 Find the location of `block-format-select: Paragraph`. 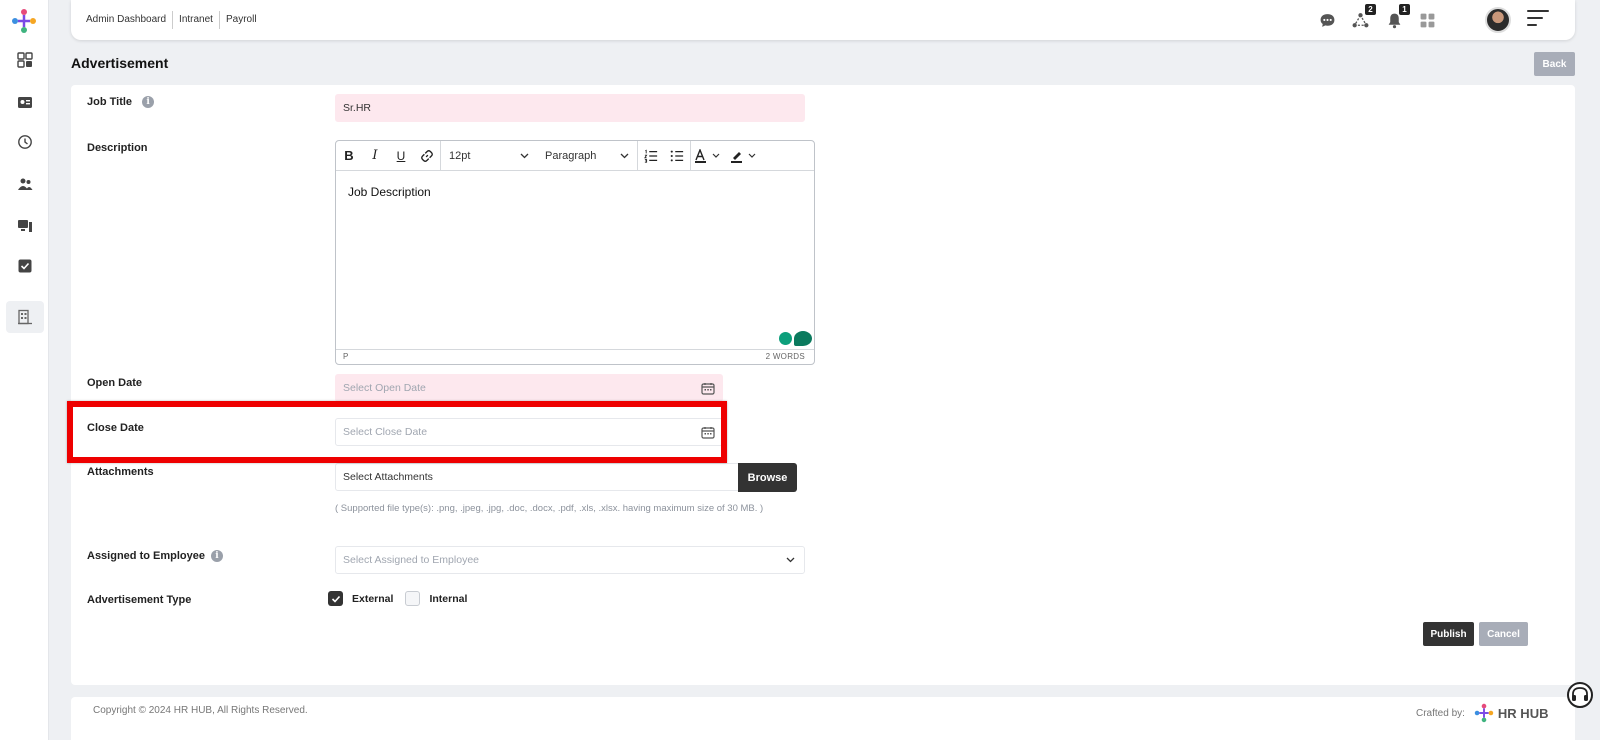

block-format-select: Paragraph is located at coordinates (587, 156).